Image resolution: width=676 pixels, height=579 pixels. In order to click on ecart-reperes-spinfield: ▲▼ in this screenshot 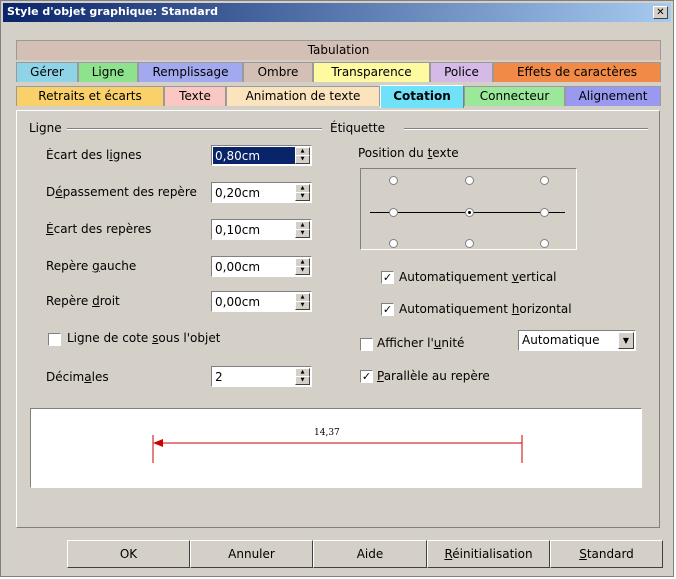, I will do `click(261, 229)`.